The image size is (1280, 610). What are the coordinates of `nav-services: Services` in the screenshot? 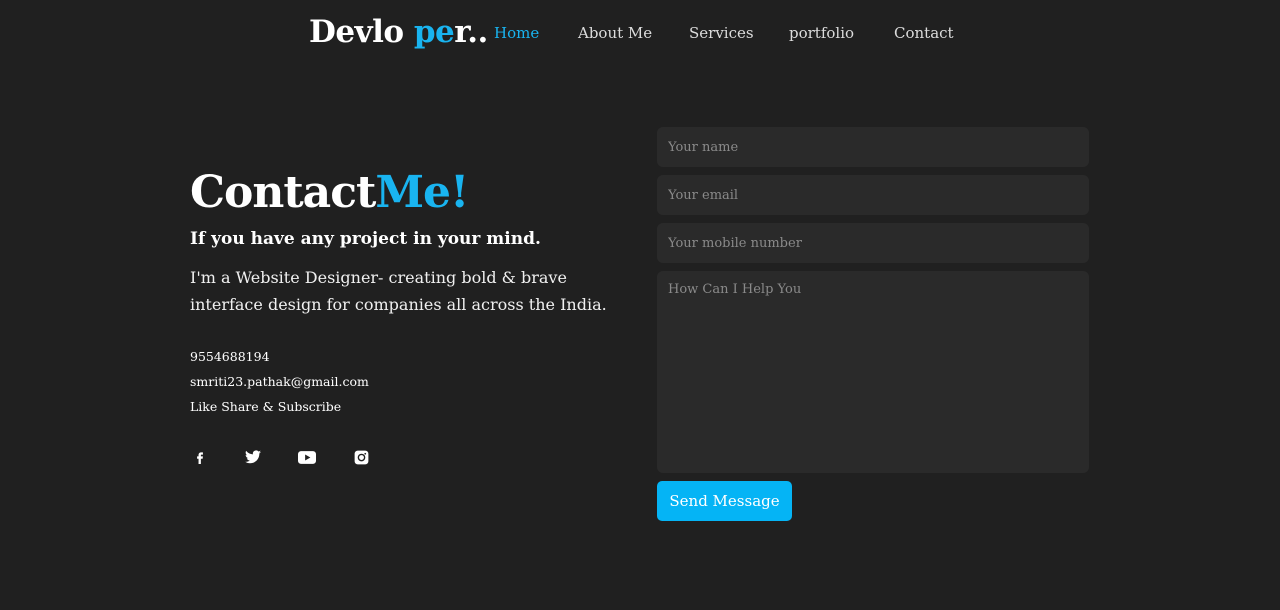 It's located at (721, 33).